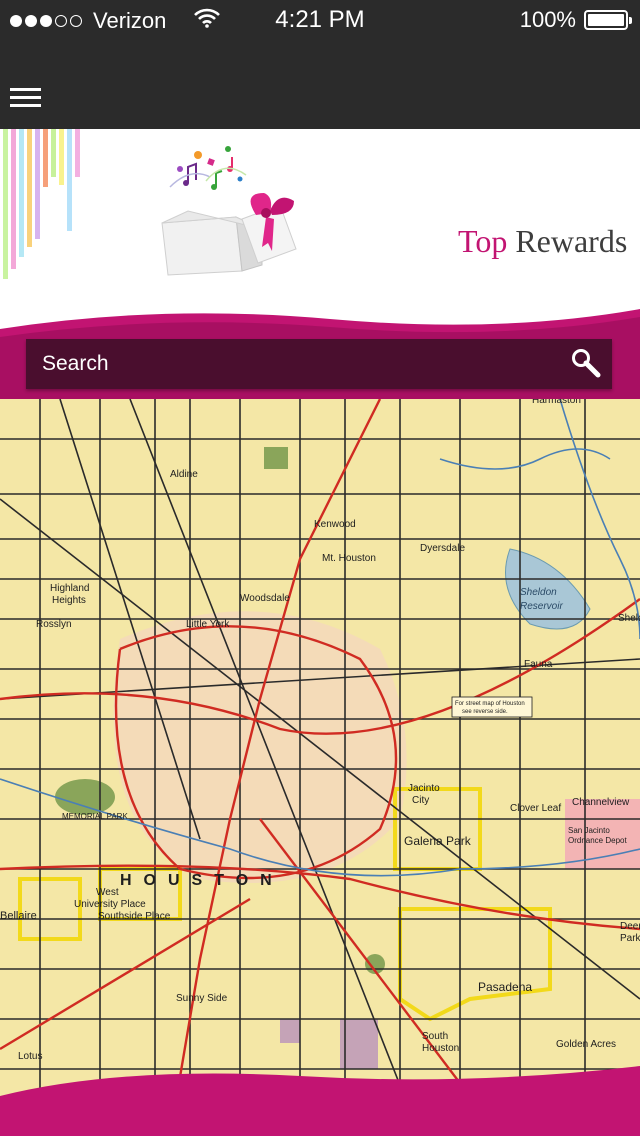 The image size is (640, 1136). Describe the element at coordinates (601, 802) in the screenshot. I see `svg-text: Channelview` at that location.